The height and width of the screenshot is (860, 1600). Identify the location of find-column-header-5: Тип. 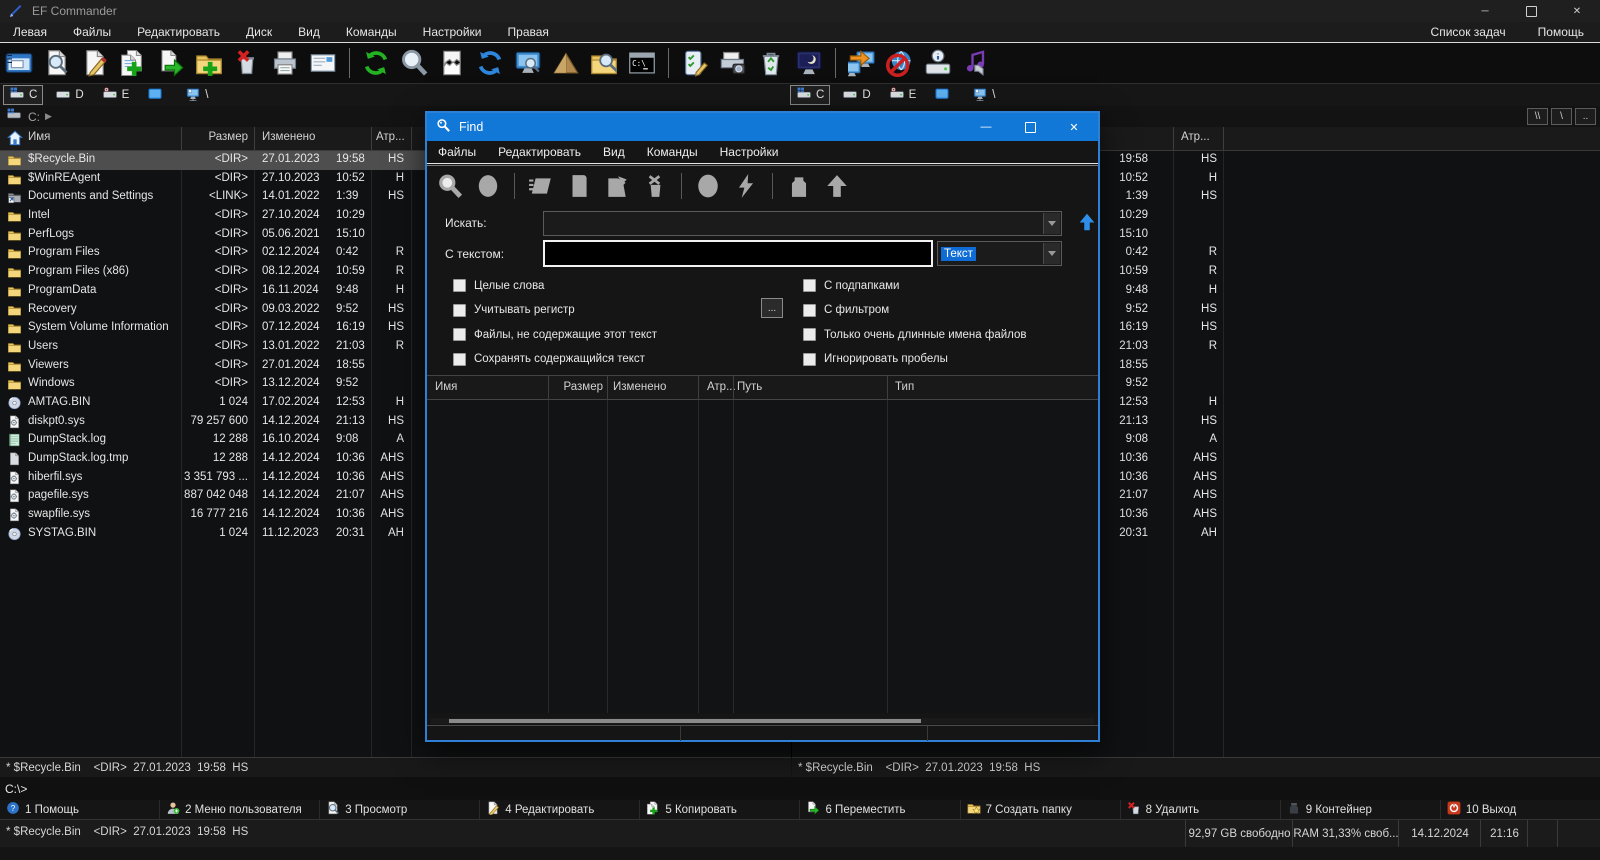
(904, 387).